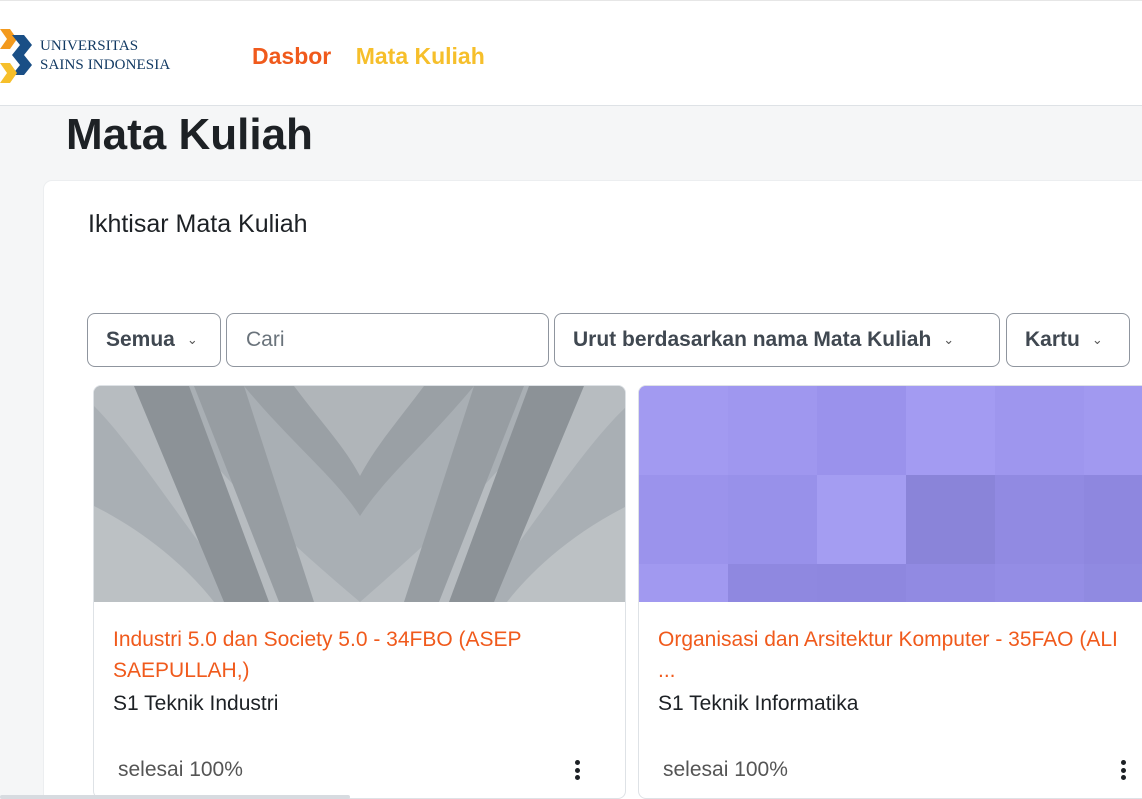 The height and width of the screenshot is (799, 1142). I want to click on horizontal-scrollbar, so click(175, 797).